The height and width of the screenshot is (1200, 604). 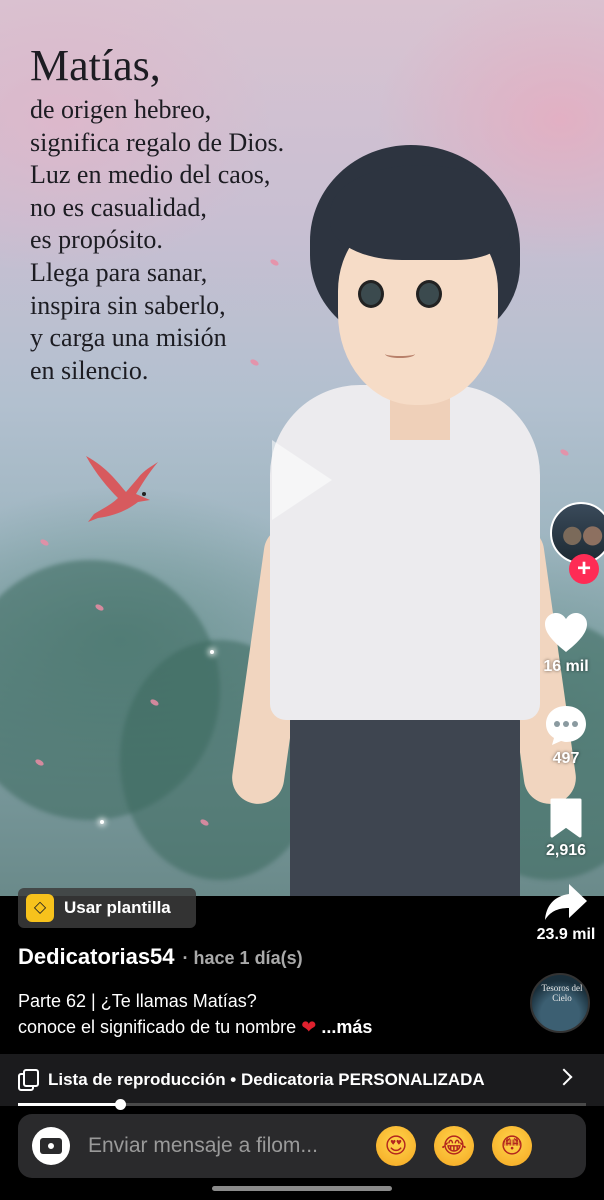 I want to click on poem-title: Matías,, so click(x=95, y=65).